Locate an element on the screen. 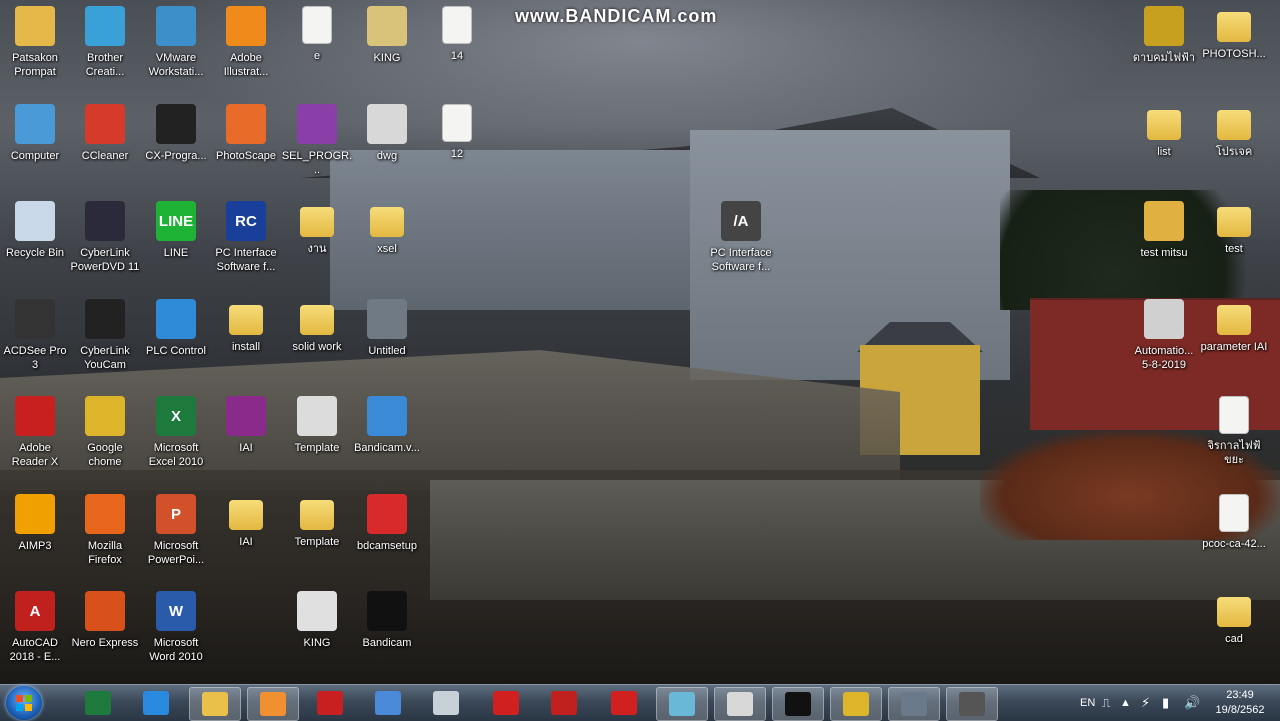 The height and width of the screenshot is (721, 1280). desktop-icon: Adobe Reader X is located at coordinates (35, 432).